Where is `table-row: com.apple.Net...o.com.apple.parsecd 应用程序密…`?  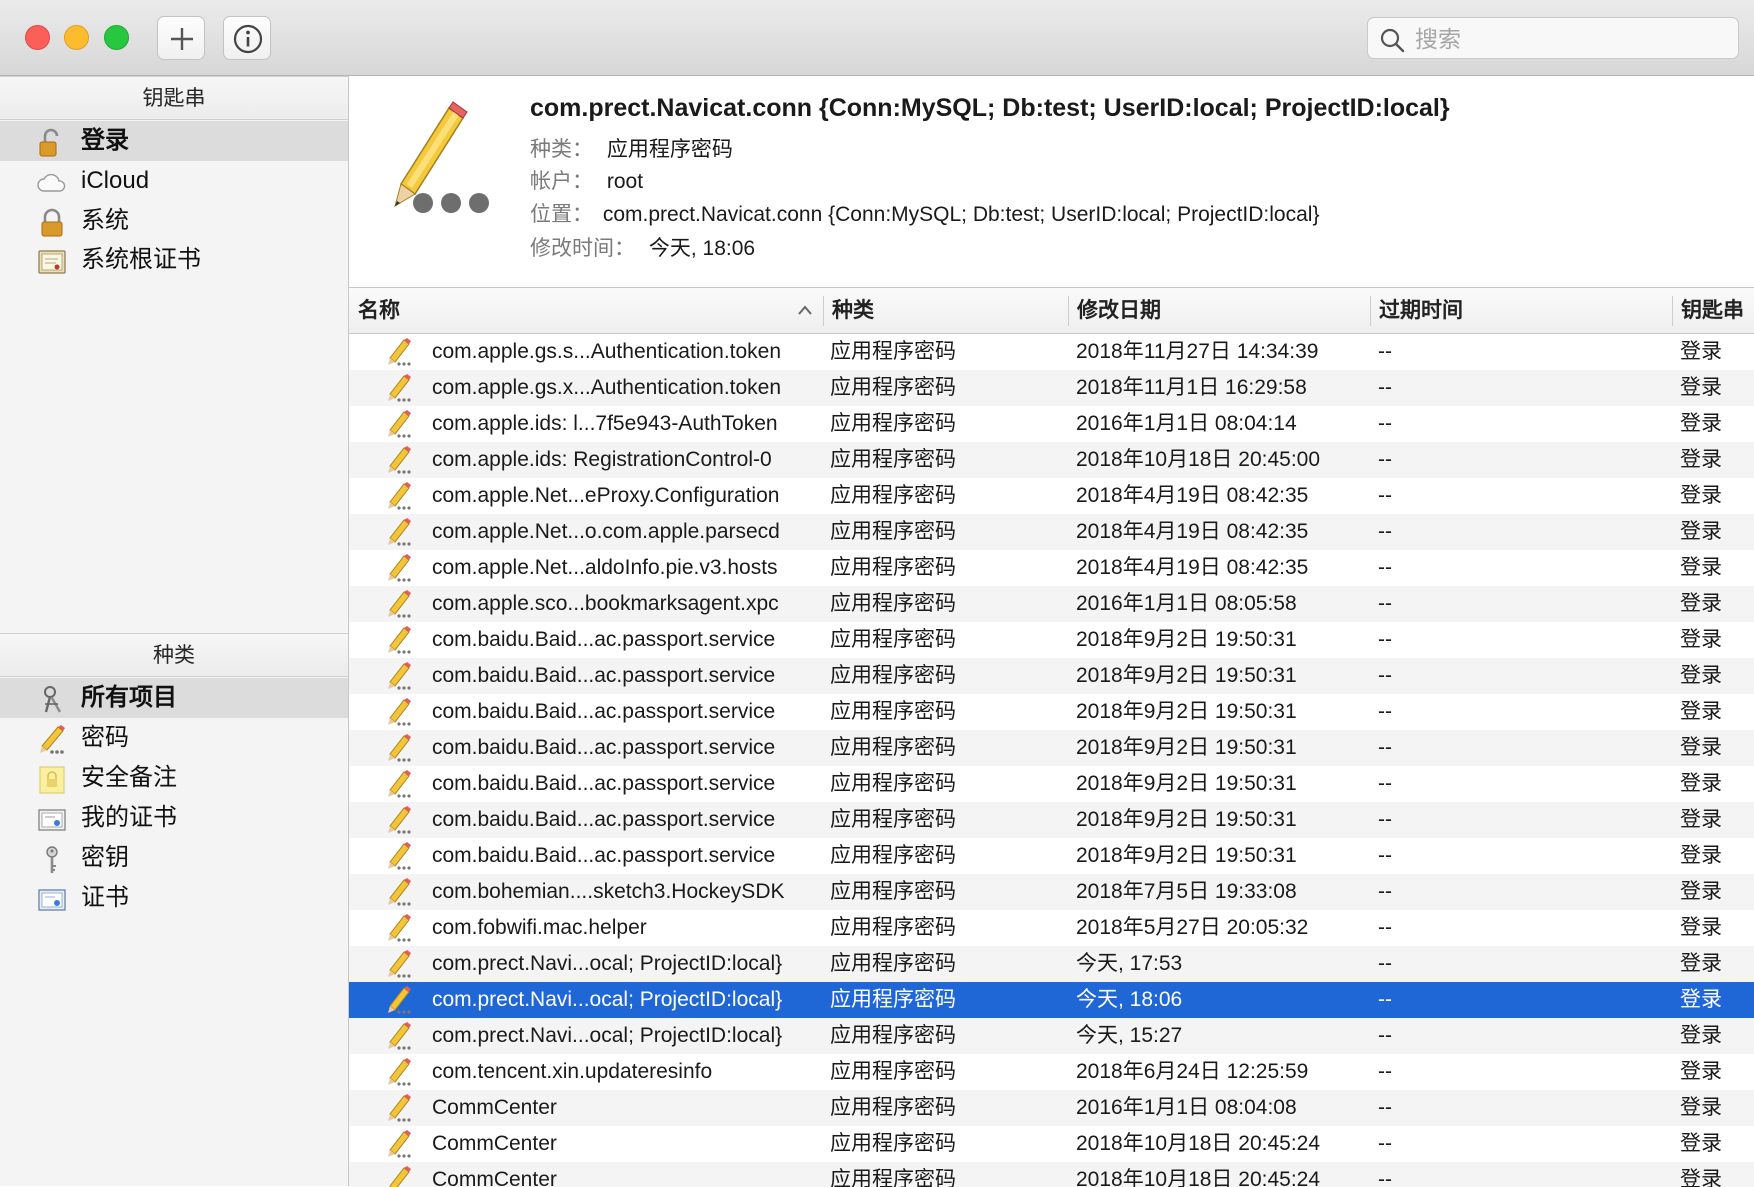
table-row: com.apple.Net...o.com.apple.parsecd 应用程序密… is located at coordinates (1051, 532).